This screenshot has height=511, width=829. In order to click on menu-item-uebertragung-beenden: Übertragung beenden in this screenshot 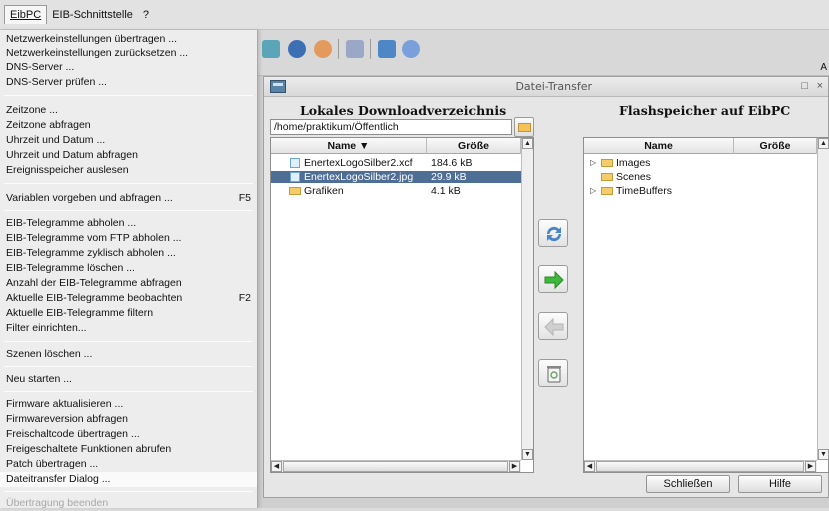, I will do `click(128, 503)`.